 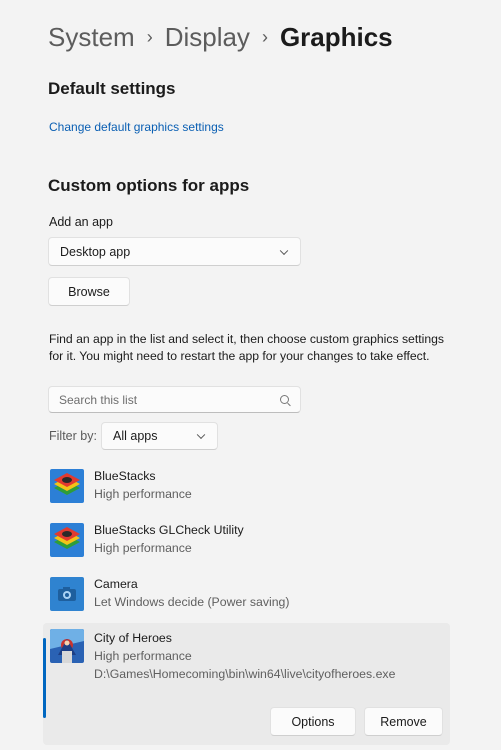 I want to click on app-type-dropdown: Desktop app, so click(x=174, y=251).